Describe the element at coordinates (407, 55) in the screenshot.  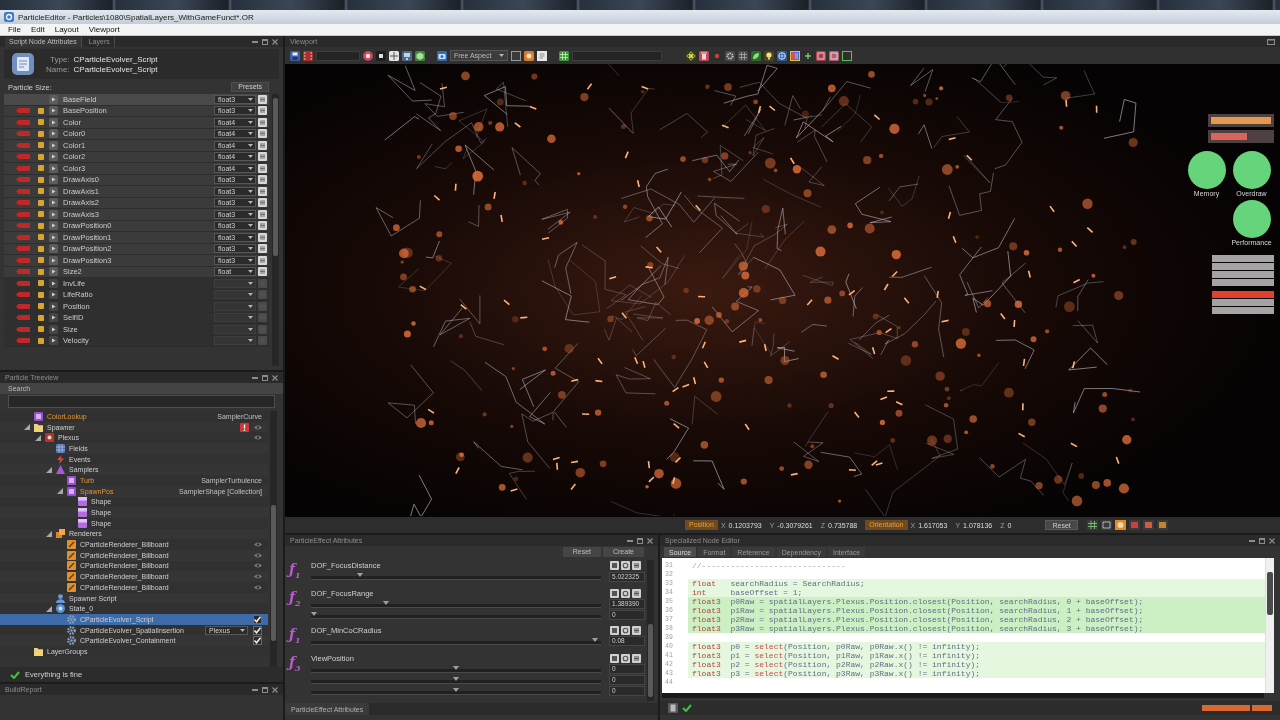
I see `monitor-icon` at that location.